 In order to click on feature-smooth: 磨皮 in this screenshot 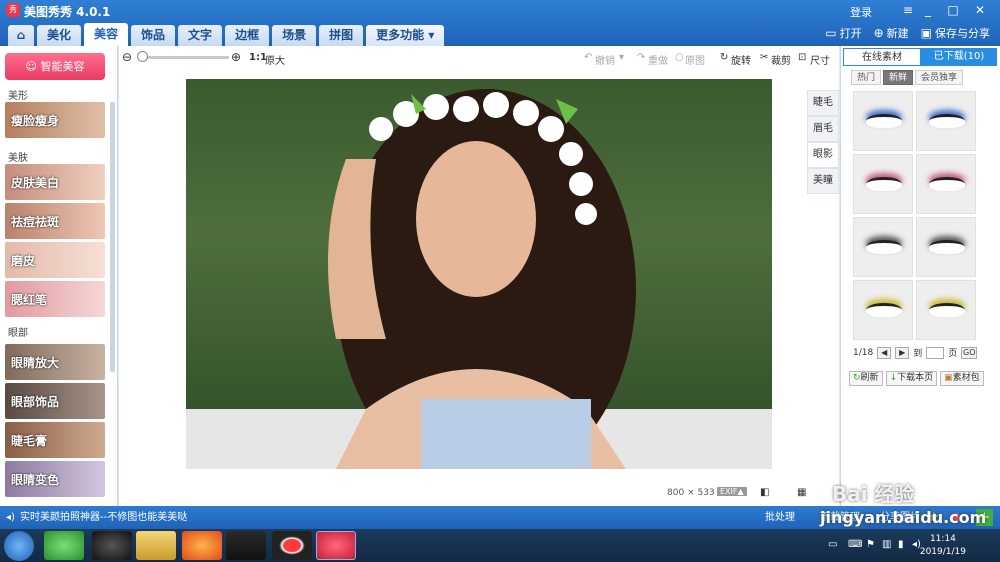, I will do `click(55, 260)`.